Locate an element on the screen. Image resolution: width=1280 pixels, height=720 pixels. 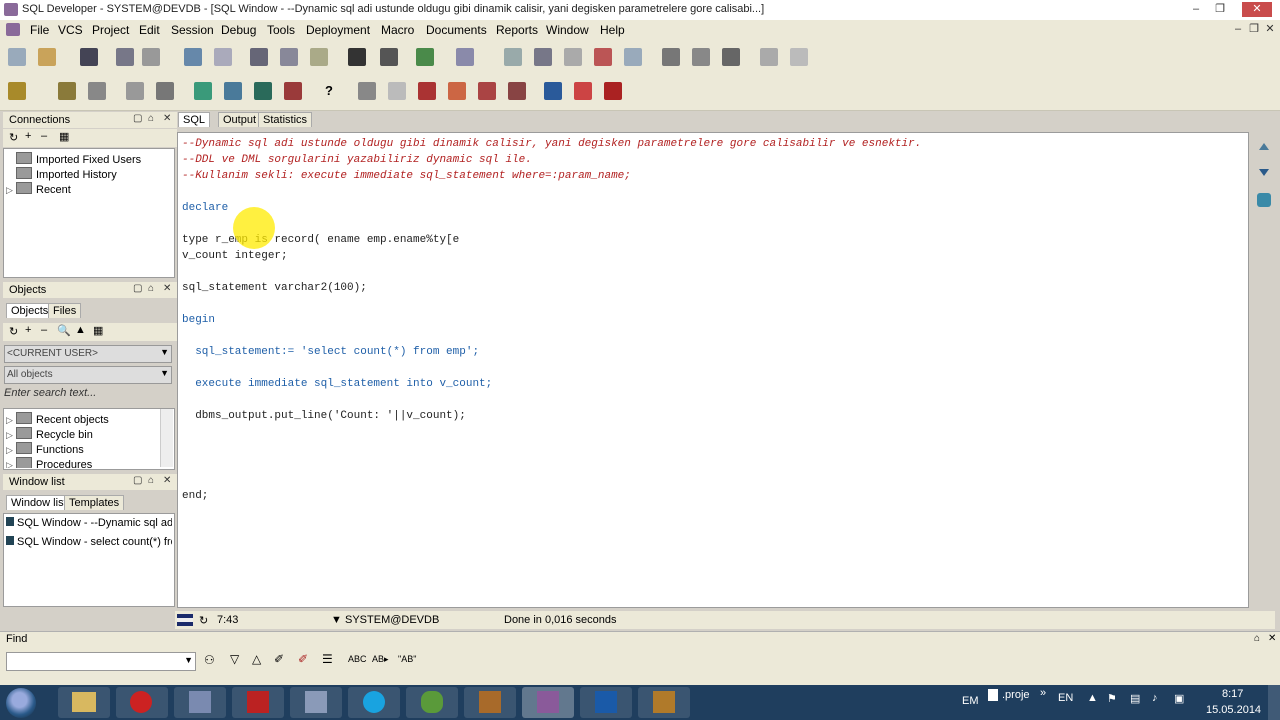
case-sensitive-icon: ABC is located at coordinates (357, 659).